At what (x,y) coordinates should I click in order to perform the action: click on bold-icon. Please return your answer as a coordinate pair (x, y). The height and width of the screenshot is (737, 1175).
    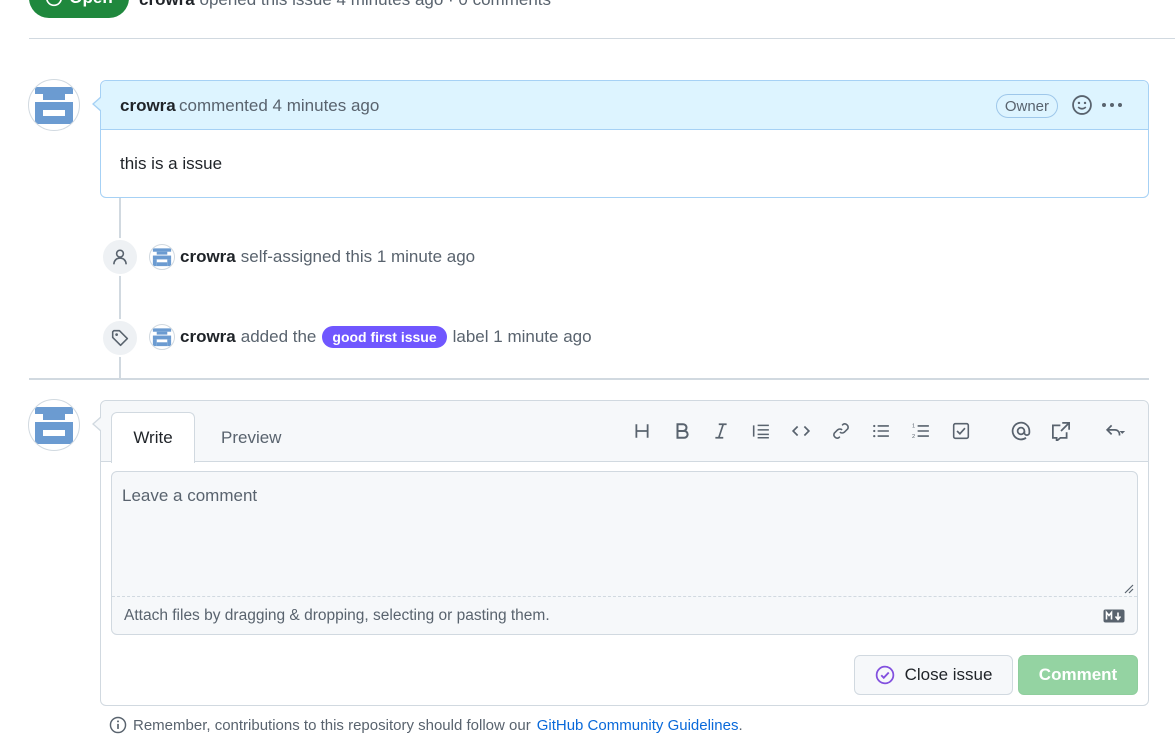
    Looking at the image, I should click on (682, 431).